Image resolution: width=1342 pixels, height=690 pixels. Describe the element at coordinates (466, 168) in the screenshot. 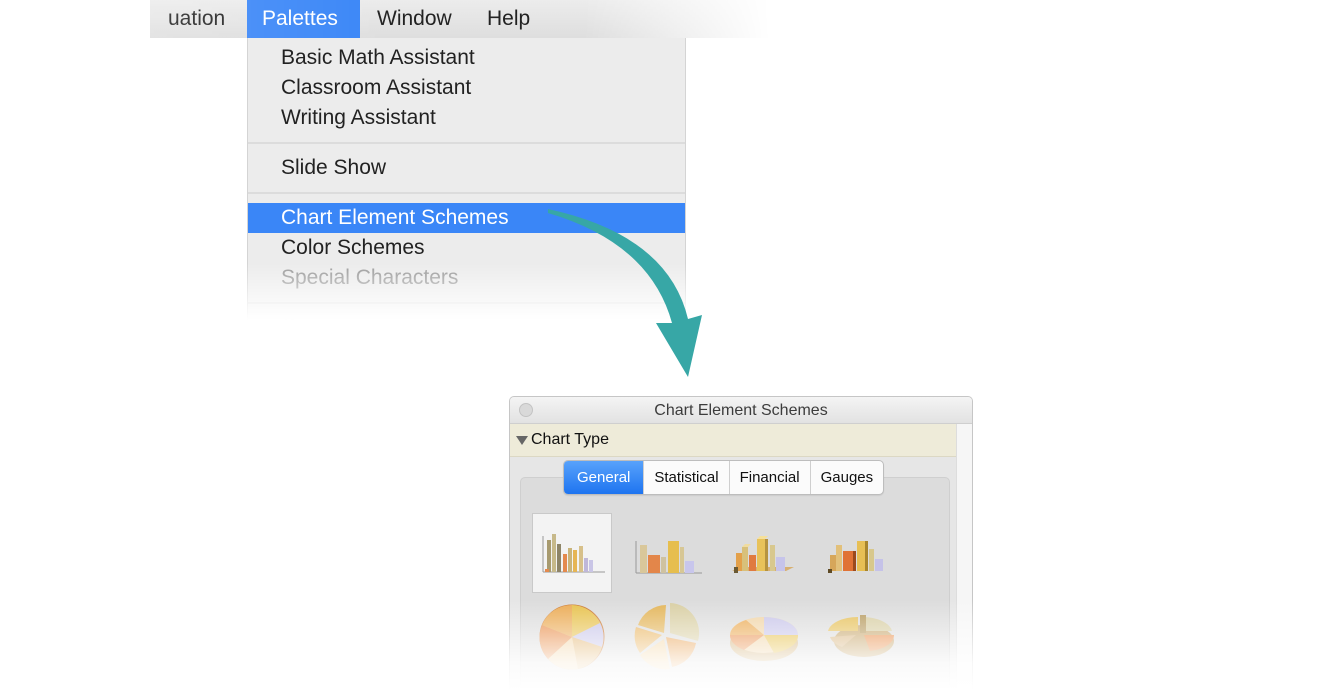

I see `menu-item-slide-show: Slide Show` at that location.